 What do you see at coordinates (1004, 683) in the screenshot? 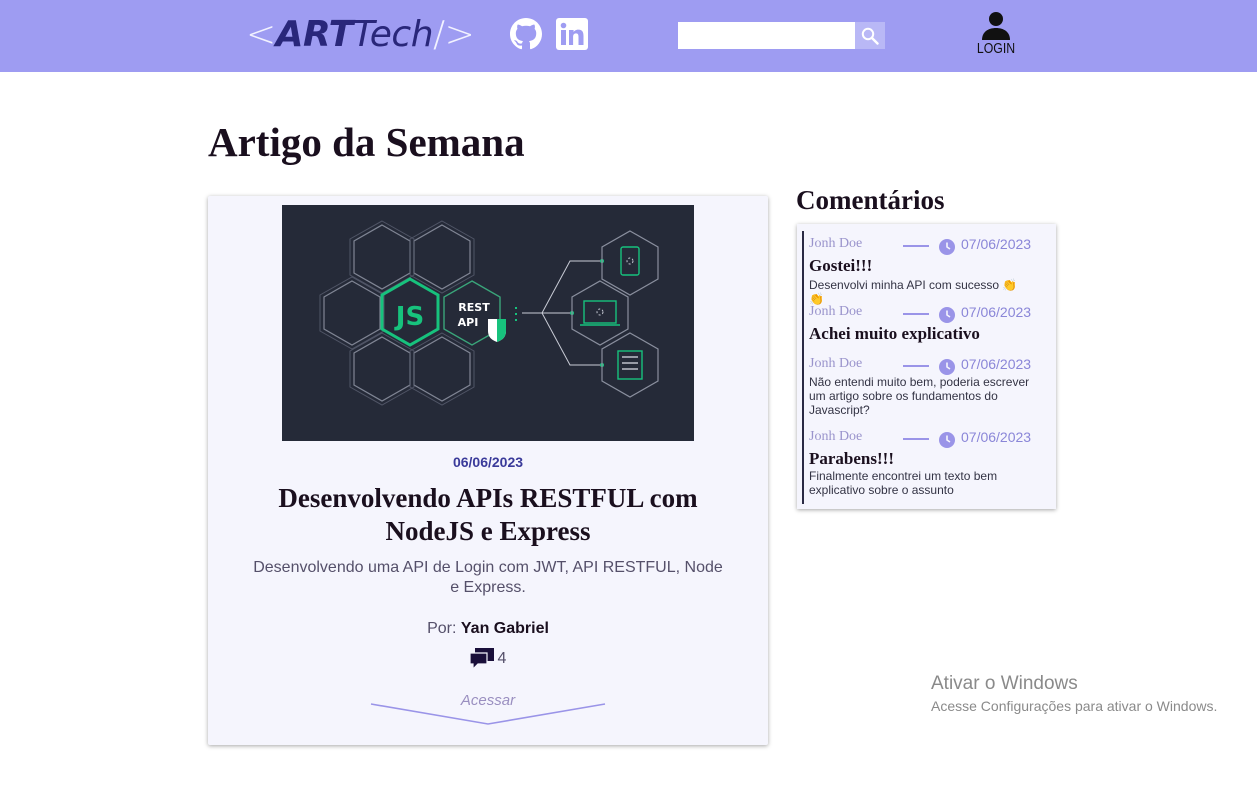
I see `watermark-title: Ativar o Windows` at bounding box center [1004, 683].